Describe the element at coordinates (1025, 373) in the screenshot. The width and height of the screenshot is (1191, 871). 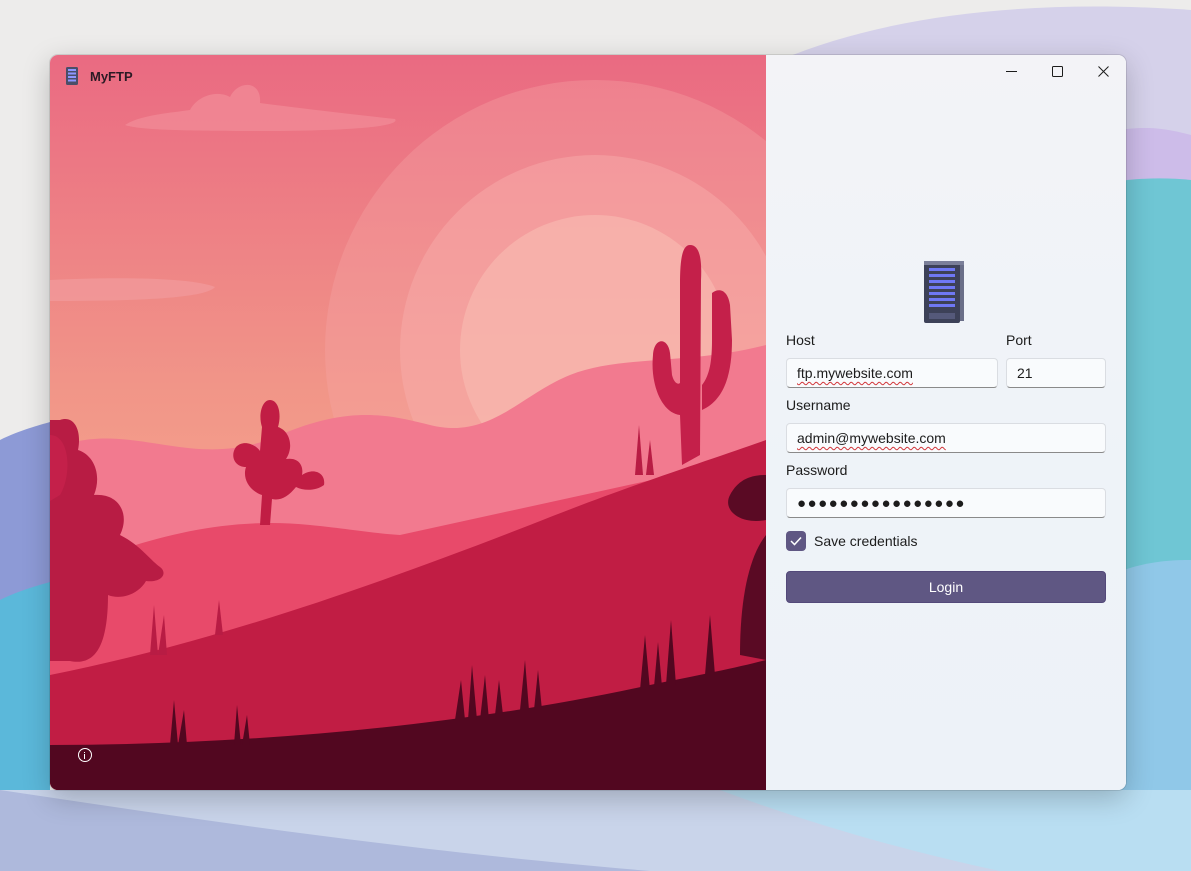
I see `port-value: 21` at that location.